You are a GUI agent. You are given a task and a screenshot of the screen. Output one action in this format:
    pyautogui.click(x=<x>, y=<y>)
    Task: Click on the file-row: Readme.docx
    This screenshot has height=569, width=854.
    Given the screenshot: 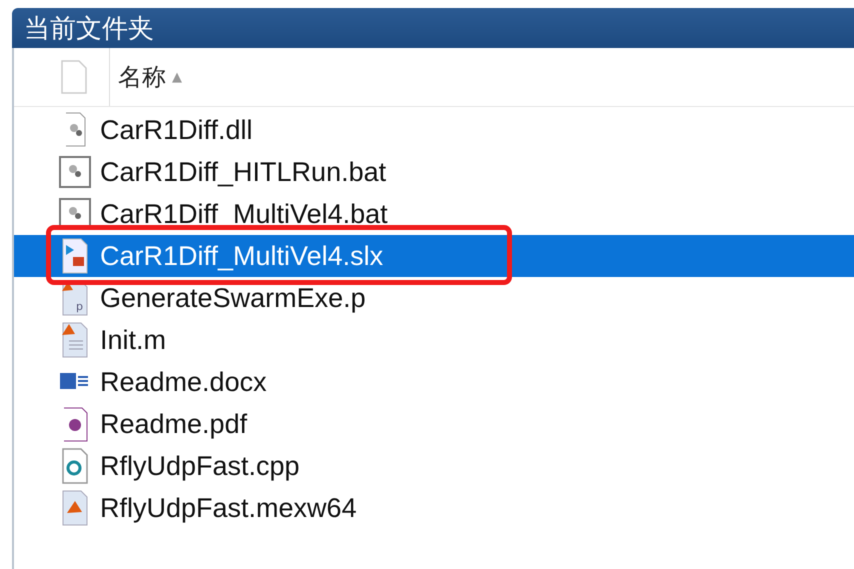 What is the action you would take?
    pyautogui.click(x=434, y=382)
    